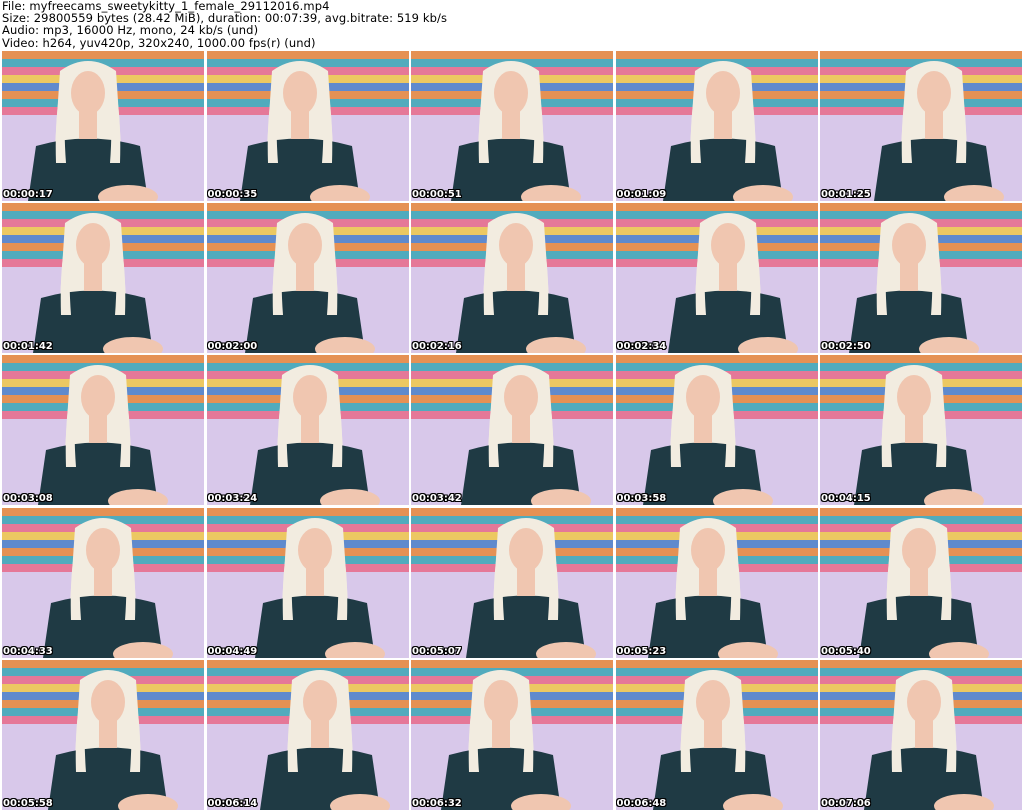 The width and height of the screenshot is (1024, 811). I want to click on video-frame-thumbnail: 00:00:17, so click(103, 126).